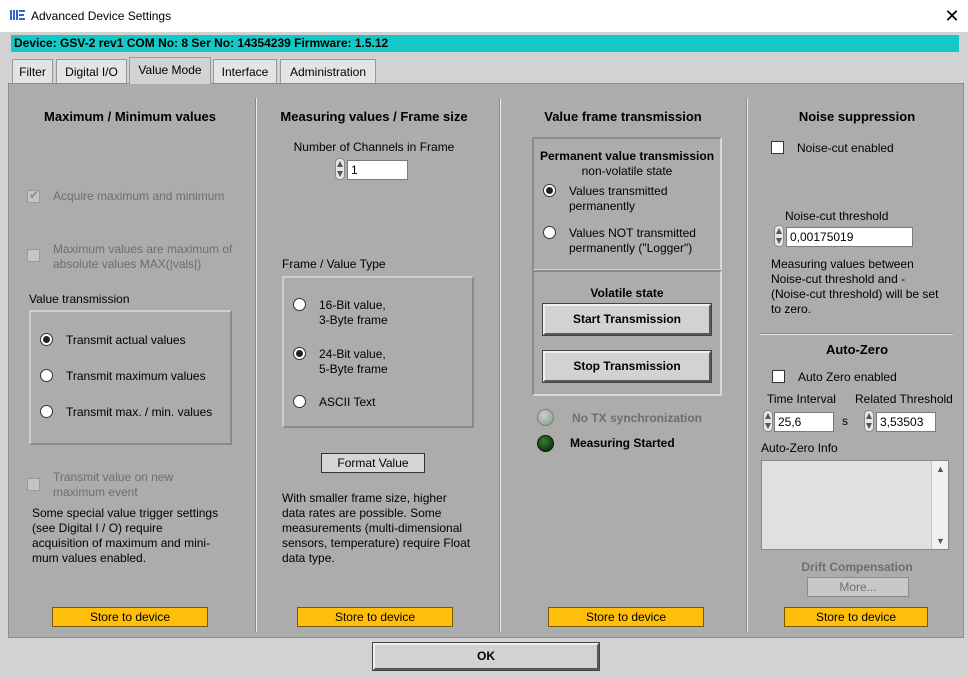 The image size is (968, 677). What do you see at coordinates (46, 375) in the screenshot?
I see `transmit-maximum-radio` at bounding box center [46, 375].